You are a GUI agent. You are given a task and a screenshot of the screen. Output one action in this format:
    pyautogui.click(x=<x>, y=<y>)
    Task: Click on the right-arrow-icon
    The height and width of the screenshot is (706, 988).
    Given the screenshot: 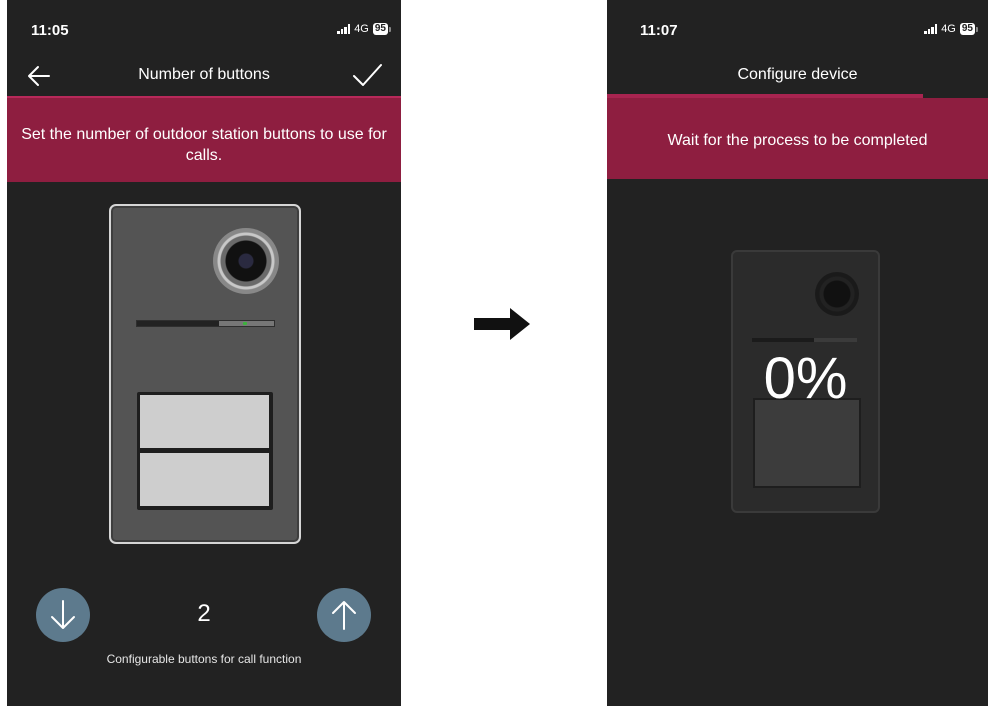 What is the action you would take?
    pyautogui.click(x=502, y=324)
    